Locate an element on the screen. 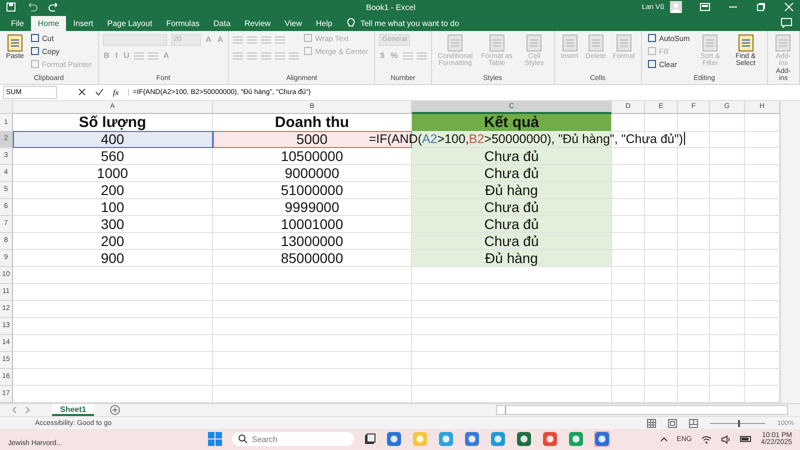 The width and height of the screenshot is (800, 450). cancel-icon is located at coordinates (82, 92).